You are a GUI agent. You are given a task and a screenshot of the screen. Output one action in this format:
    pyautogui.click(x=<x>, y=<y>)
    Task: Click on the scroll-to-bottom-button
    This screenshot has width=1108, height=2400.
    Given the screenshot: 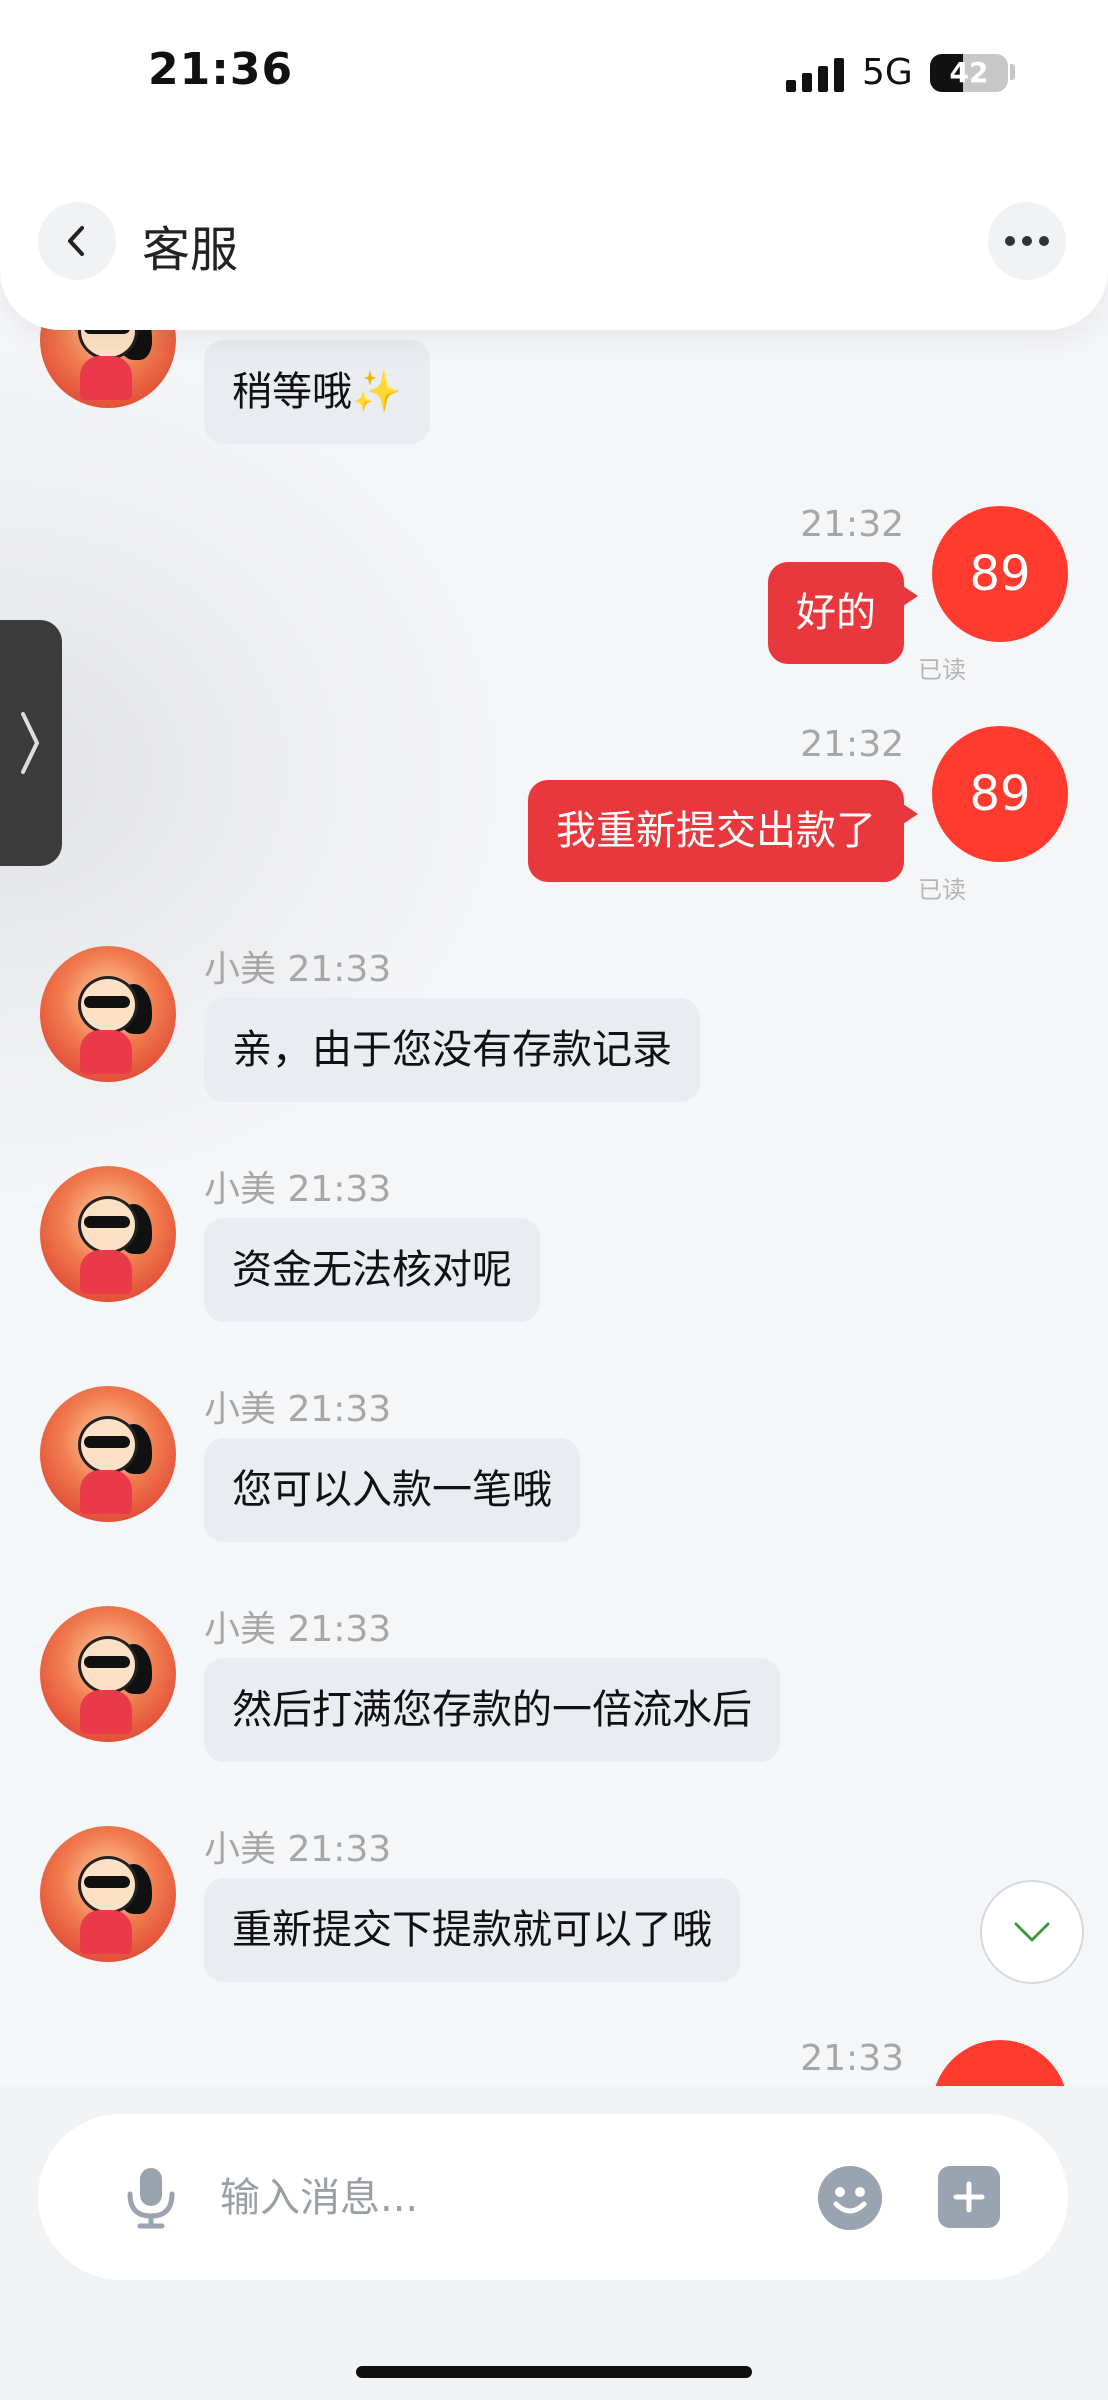 What is the action you would take?
    pyautogui.click(x=1032, y=1932)
    